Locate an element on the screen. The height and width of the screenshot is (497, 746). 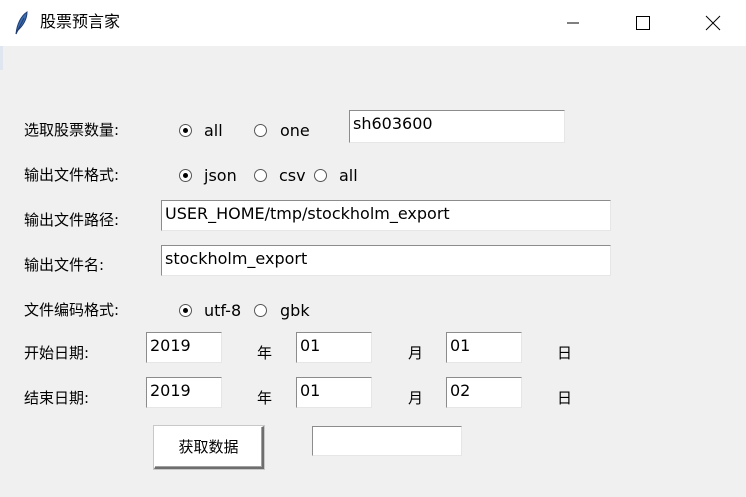
format-all-radio is located at coordinates (320, 175).